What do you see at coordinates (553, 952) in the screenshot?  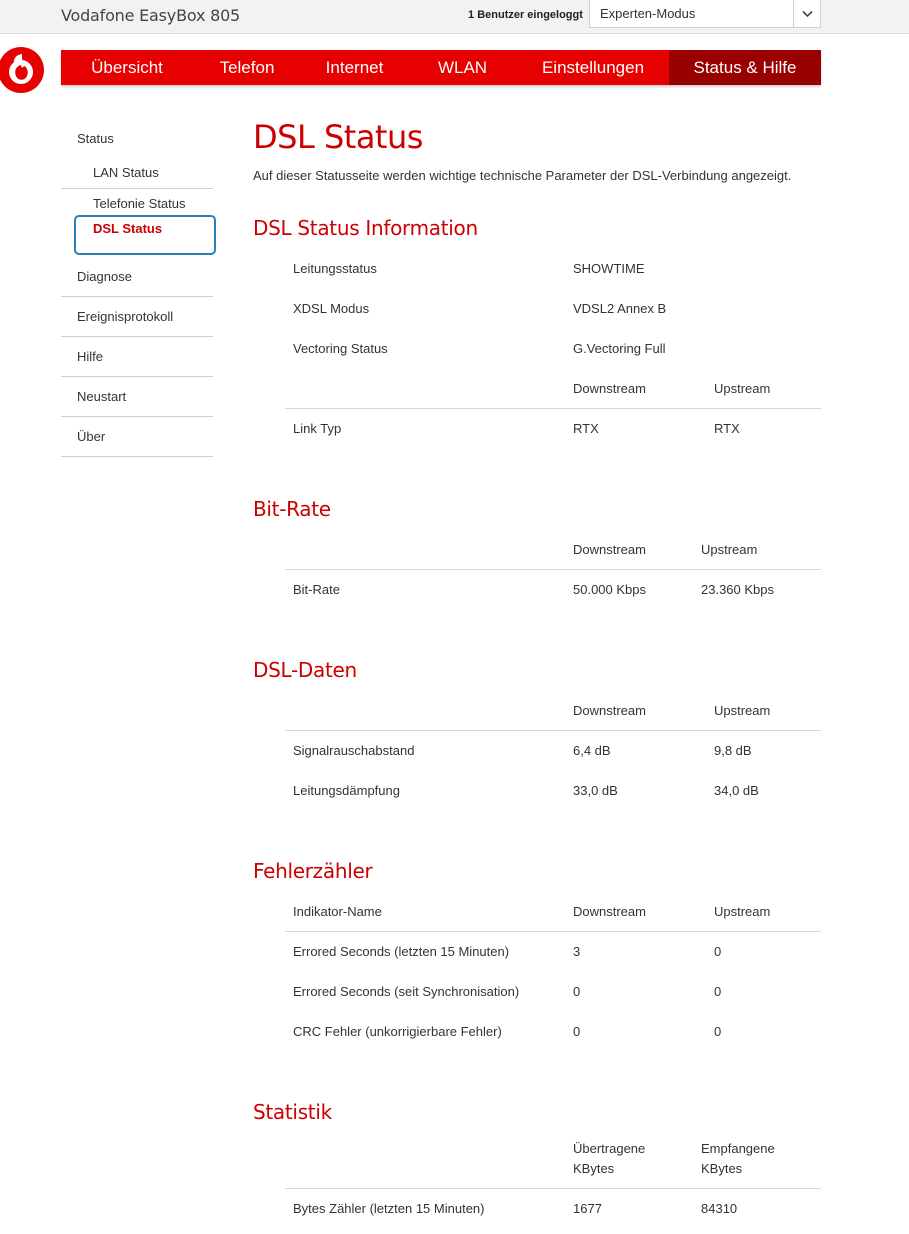 I see `table-row: Errored Seconds (letzten 15 Minuten) 3 0` at bounding box center [553, 952].